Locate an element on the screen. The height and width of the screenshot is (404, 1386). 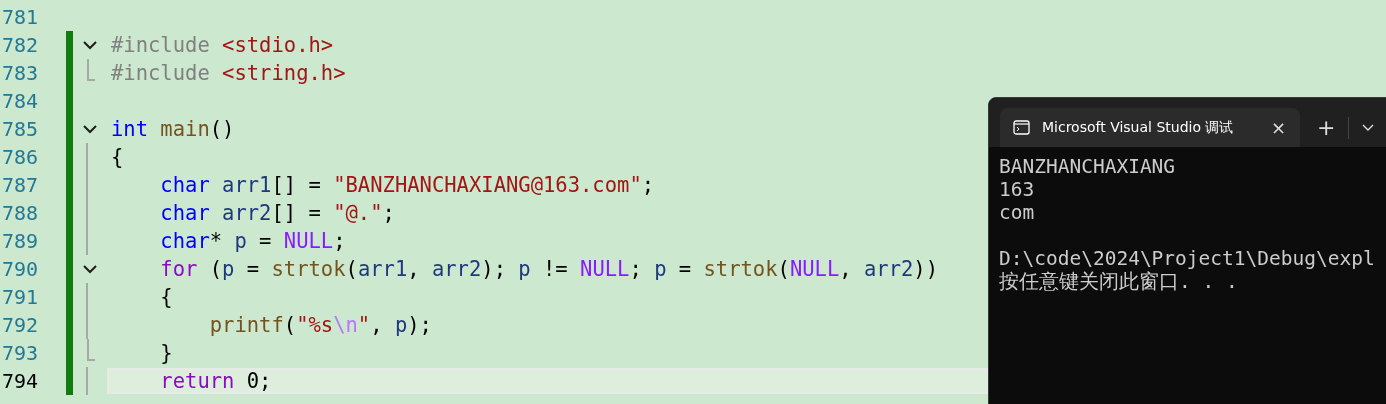
line-number: 785 is located at coordinates (19, 129).